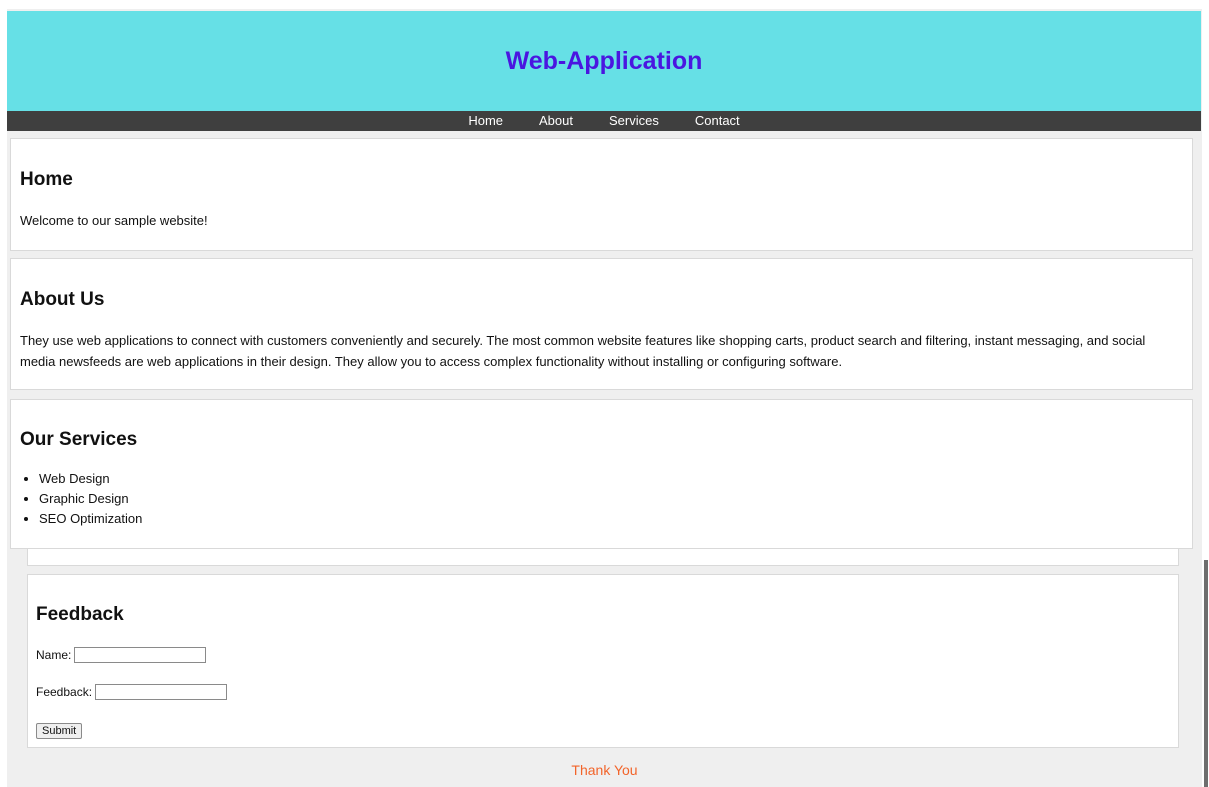 The image size is (1209, 787). I want to click on name-input, so click(140, 655).